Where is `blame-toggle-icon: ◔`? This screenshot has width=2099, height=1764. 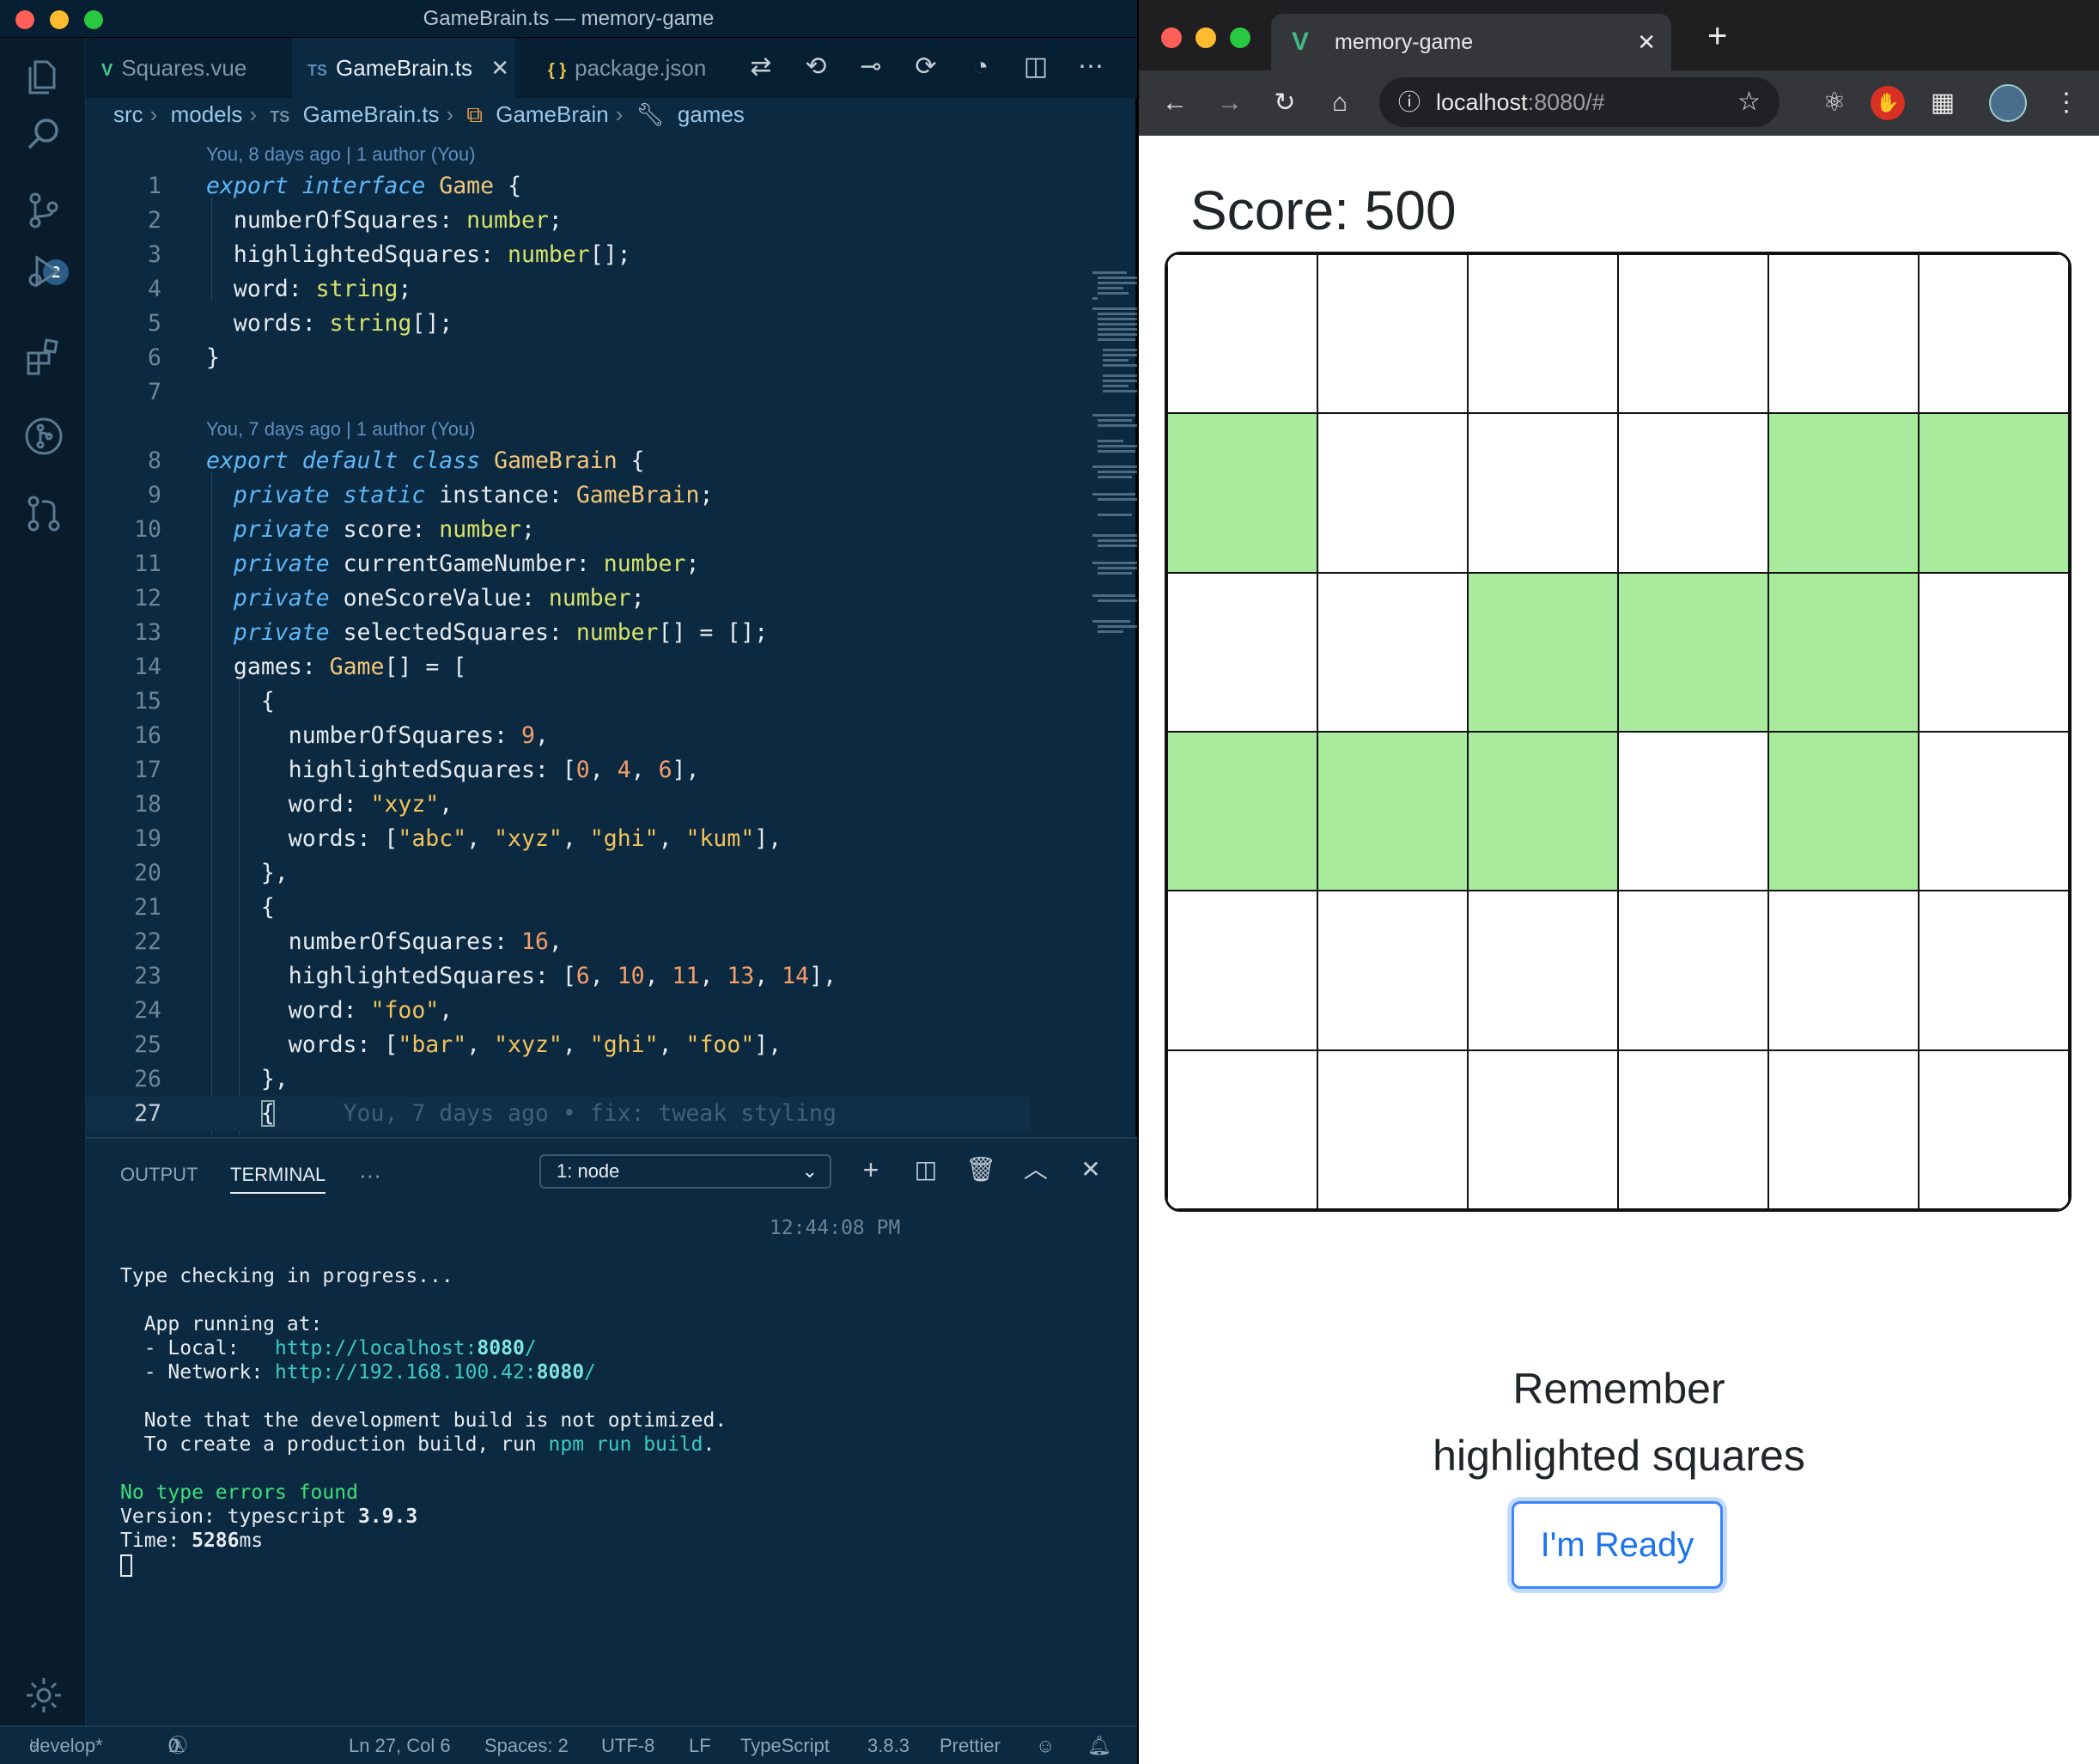 blame-toggle-icon: ◔ is located at coordinates (981, 67).